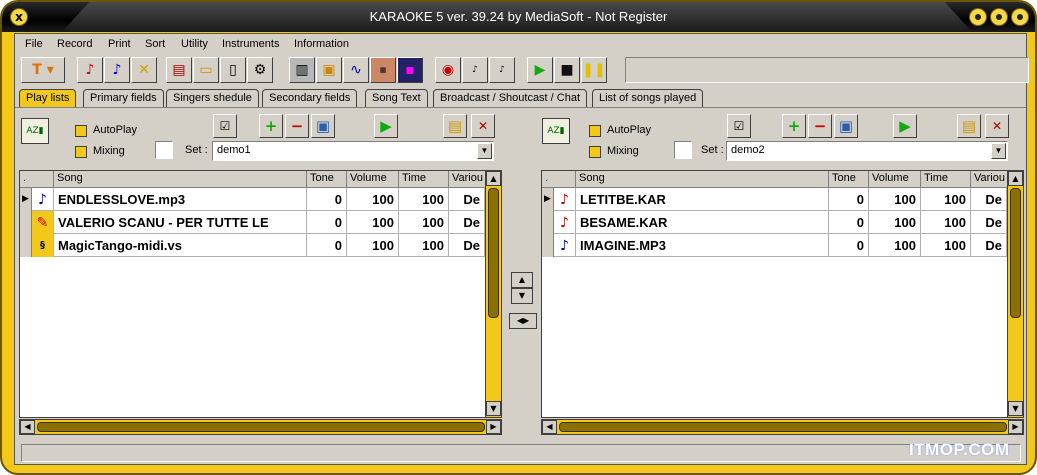 The height and width of the screenshot is (475, 1037). I want to click on right-square-box, so click(683, 150).